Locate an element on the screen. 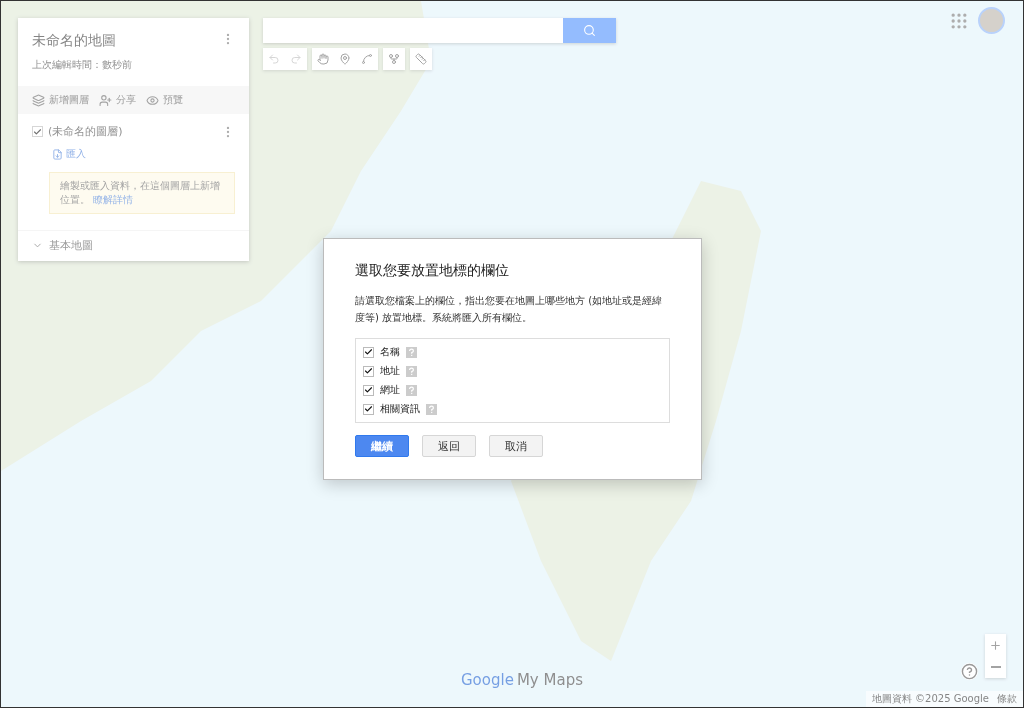 The width and height of the screenshot is (1024, 708). field-label: 網址 is located at coordinates (390, 390).